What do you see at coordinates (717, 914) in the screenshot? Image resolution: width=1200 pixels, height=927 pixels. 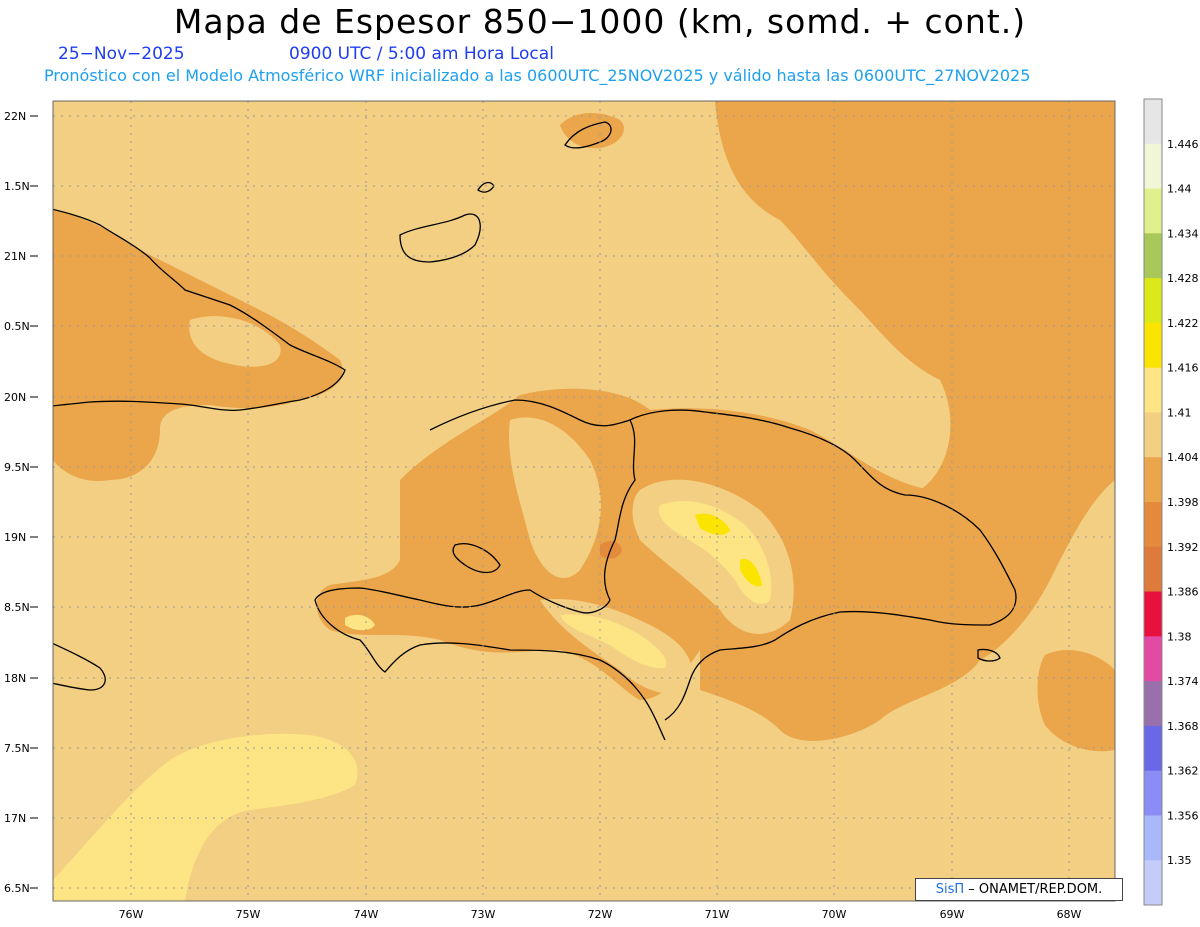 I see `lon-label: 71W` at bounding box center [717, 914].